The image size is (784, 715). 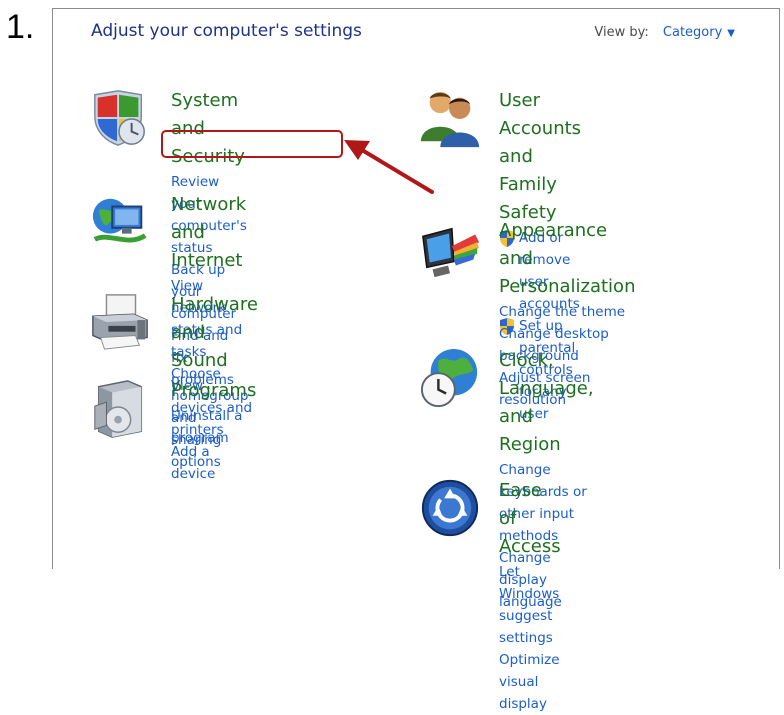 What do you see at coordinates (546, 388) in the screenshot?
I see `category-title-line1: Clock, Language, and` at bounding box center [546, 388].